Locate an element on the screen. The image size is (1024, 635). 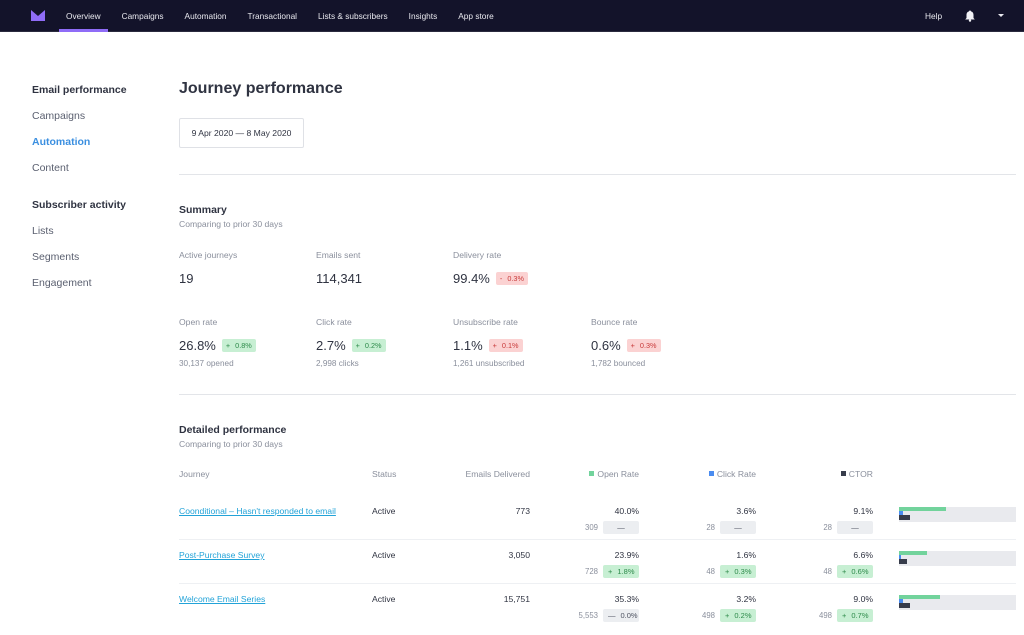
click-rate-cell: 1.6% 48 +0.3% is located at coordinates (706, 564).